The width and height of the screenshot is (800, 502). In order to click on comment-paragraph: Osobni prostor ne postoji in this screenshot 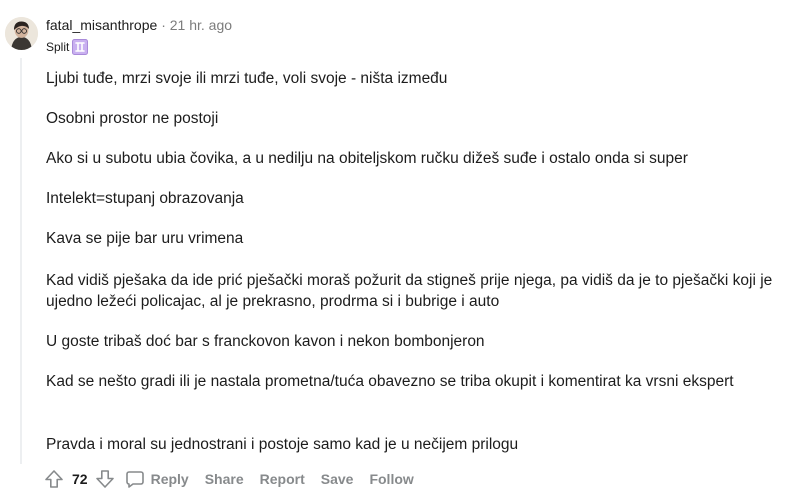, I will do `click(132, 118)`.